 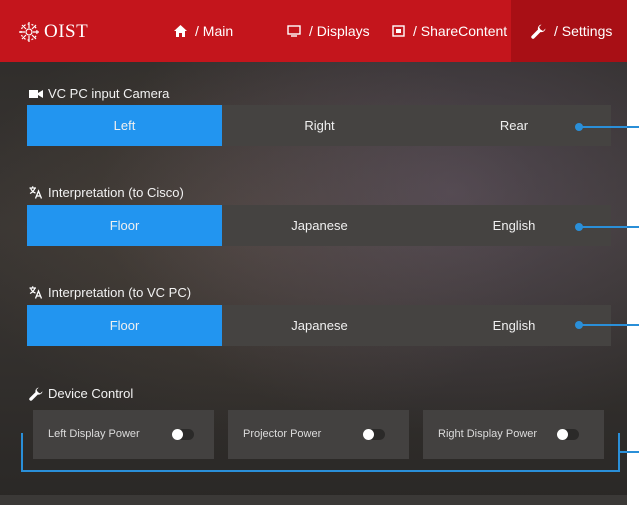 I want to click on projector-power-card: Projector Power, so click(x=318, y=434).